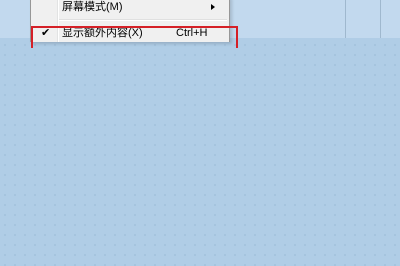 The width and height of the screenshot is (400, 266). What do you see at coordinates (130, 8) in the screenshot?
I see `menu-item-screen-mode: 屏幕模式(M)` at bounding box center [130, 8].